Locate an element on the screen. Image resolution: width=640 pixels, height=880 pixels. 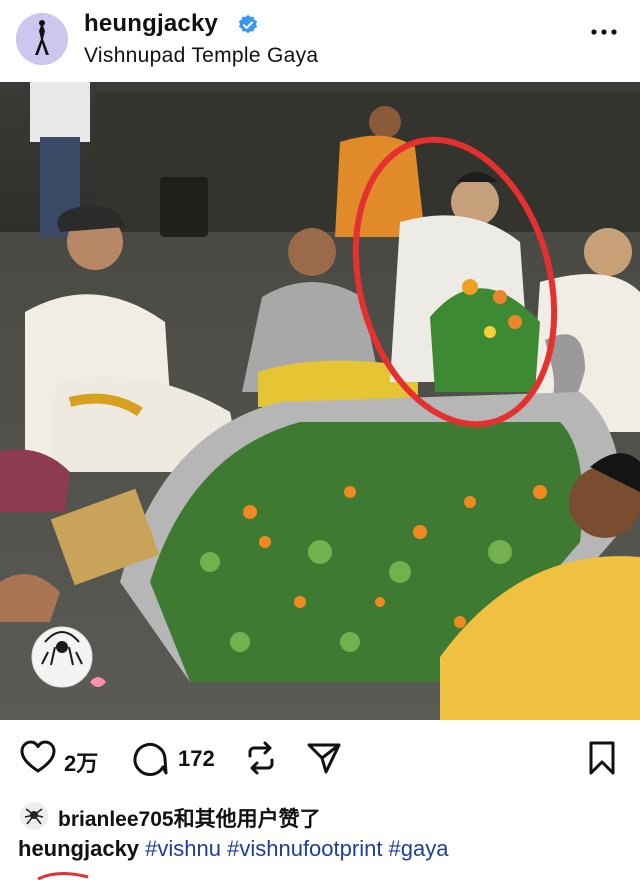
liked-by-text: brianlee705和其他用户赞了 is located at coordinates (189, 818).